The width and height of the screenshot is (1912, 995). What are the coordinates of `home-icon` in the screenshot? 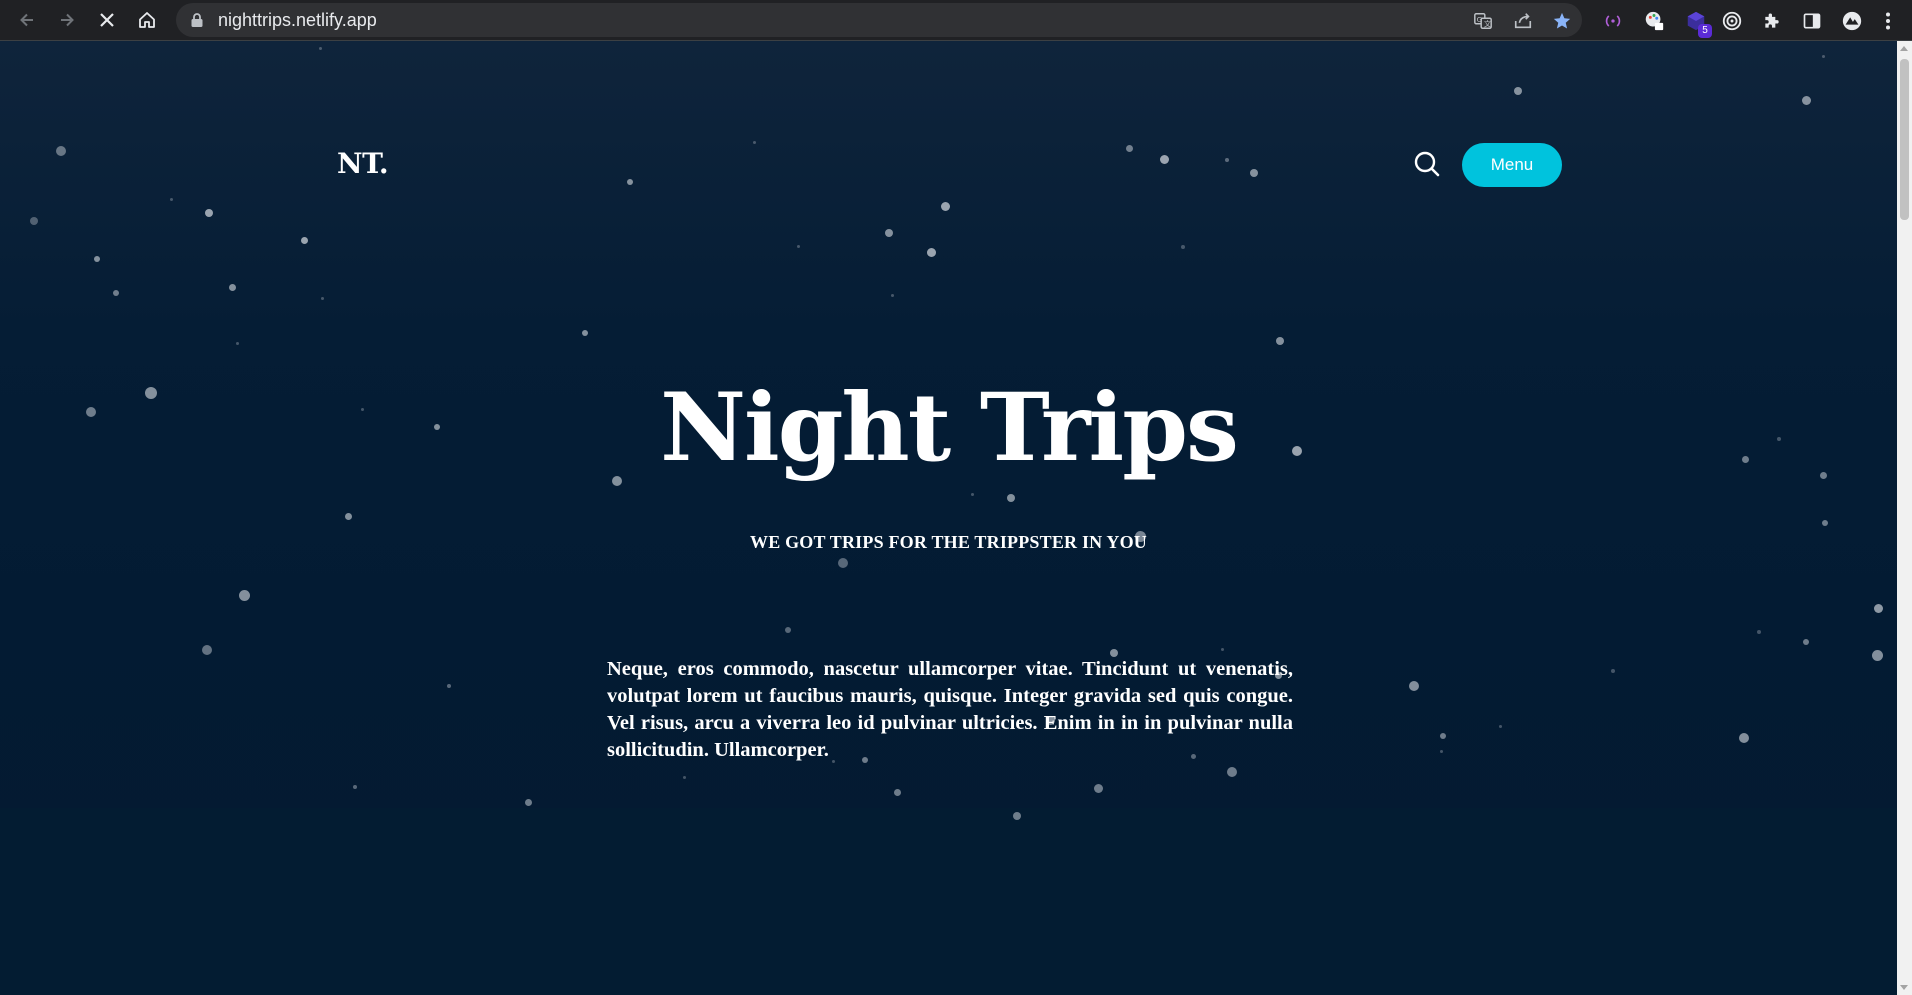 It's located at (147, 20).